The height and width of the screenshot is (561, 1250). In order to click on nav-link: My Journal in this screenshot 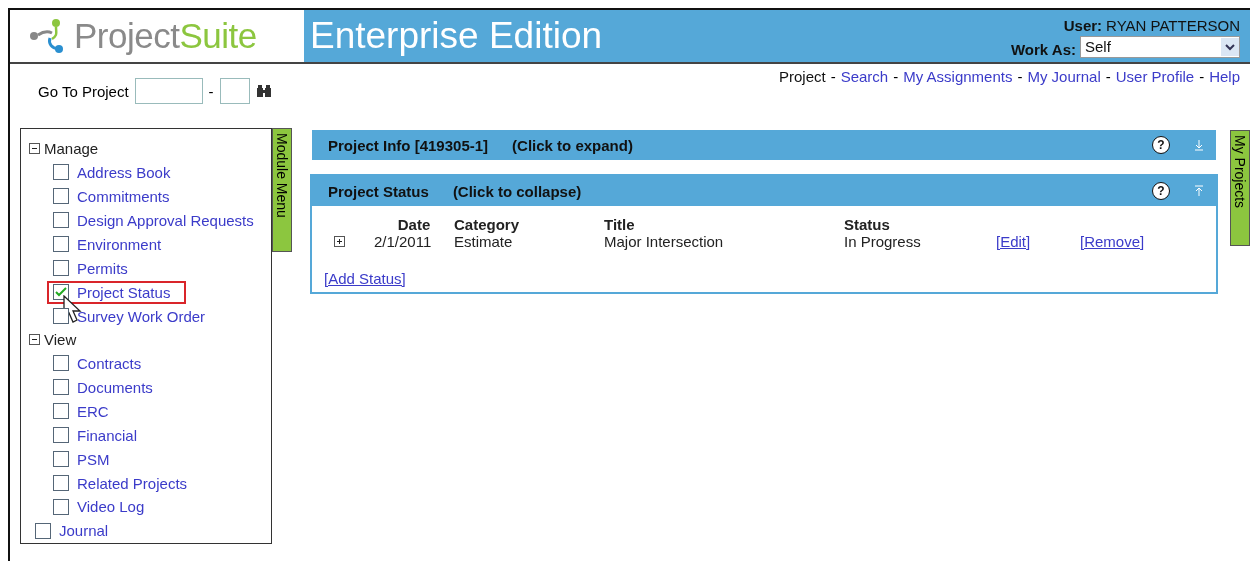, I will do `click(1064, 95)`.